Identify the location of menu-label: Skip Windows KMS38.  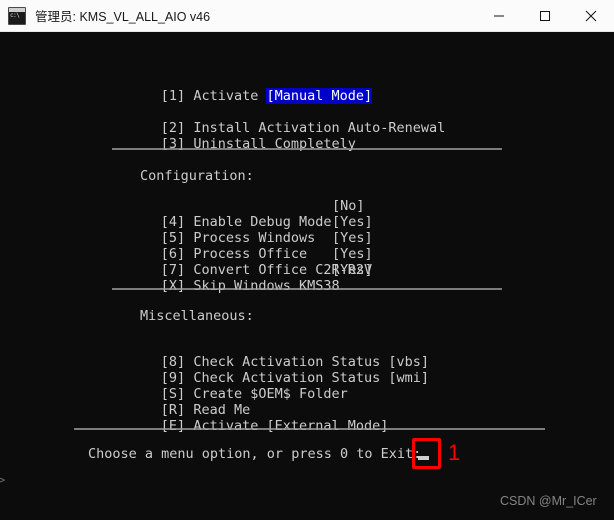
(266, 286).